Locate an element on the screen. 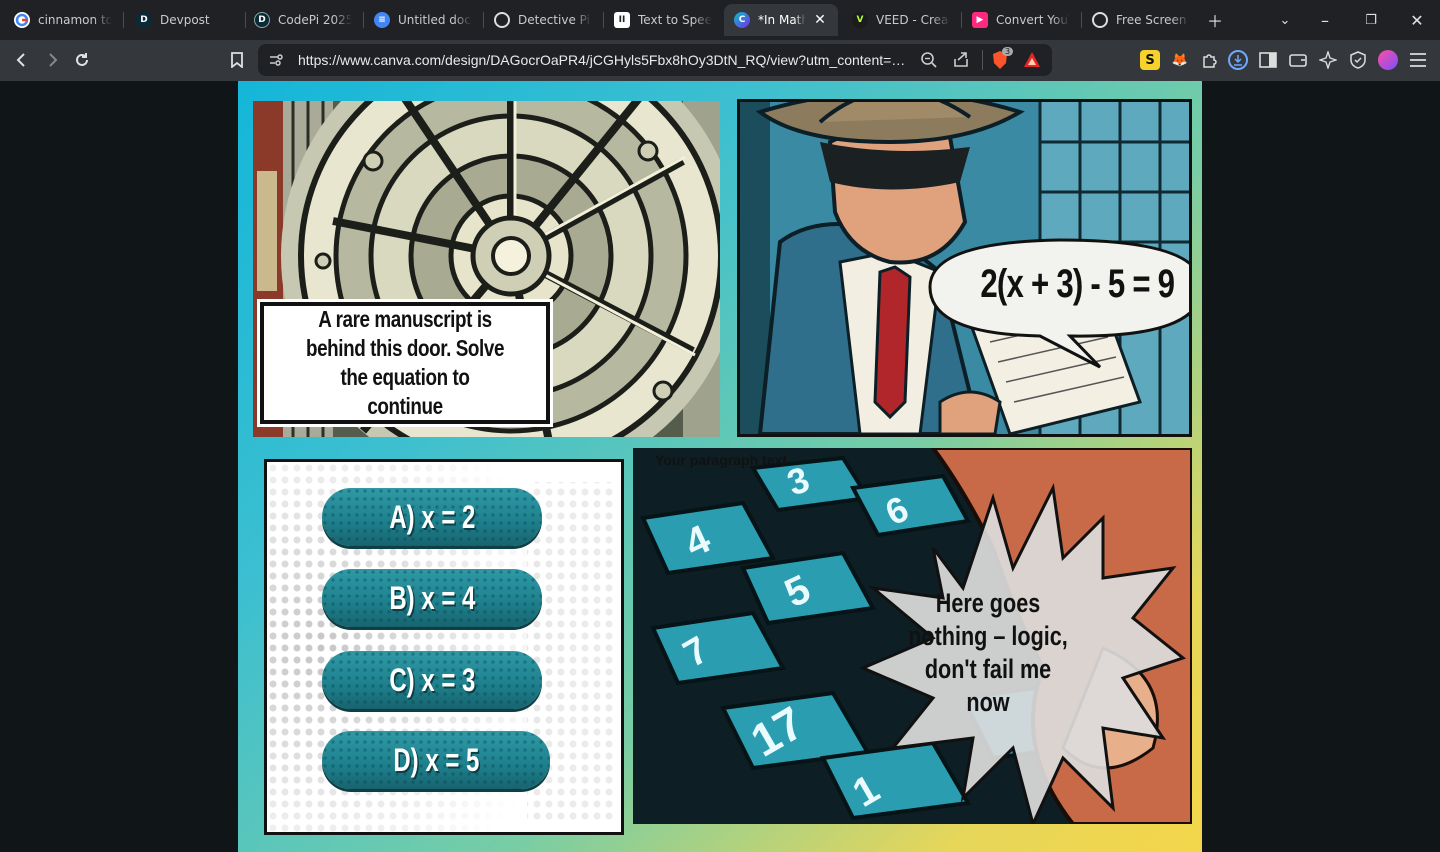  option-b-label: B) x = 4 is located at coordinates (432, 597).